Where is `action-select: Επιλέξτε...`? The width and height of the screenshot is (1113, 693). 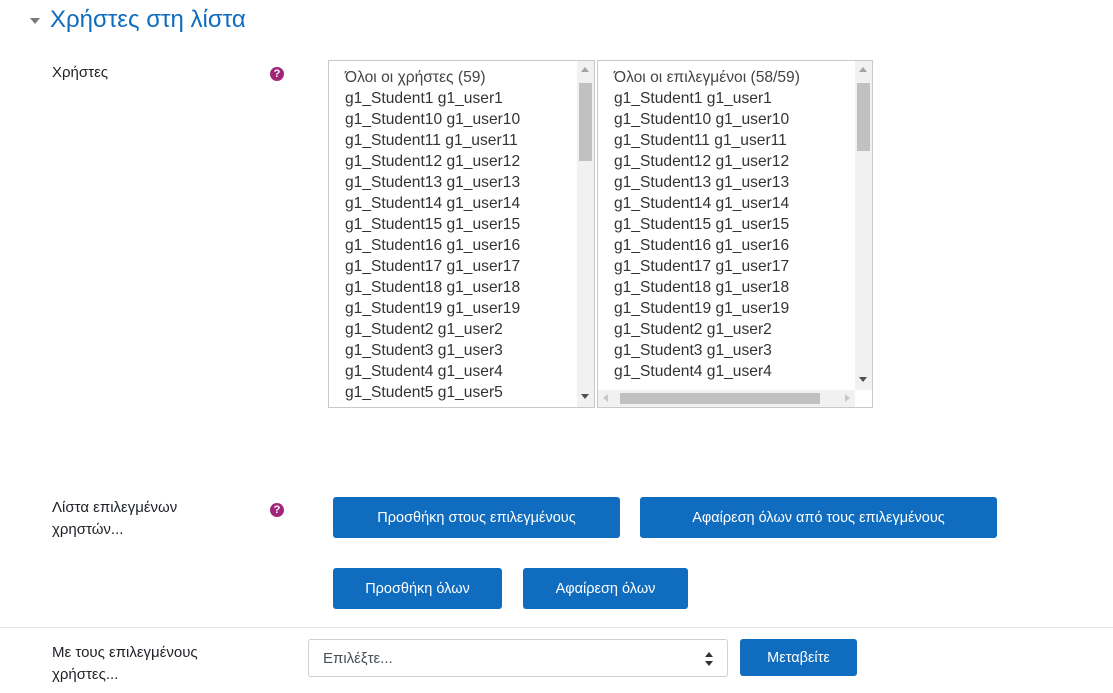 action-select: Επιλέξτε... is located at coordinates (518, 658).